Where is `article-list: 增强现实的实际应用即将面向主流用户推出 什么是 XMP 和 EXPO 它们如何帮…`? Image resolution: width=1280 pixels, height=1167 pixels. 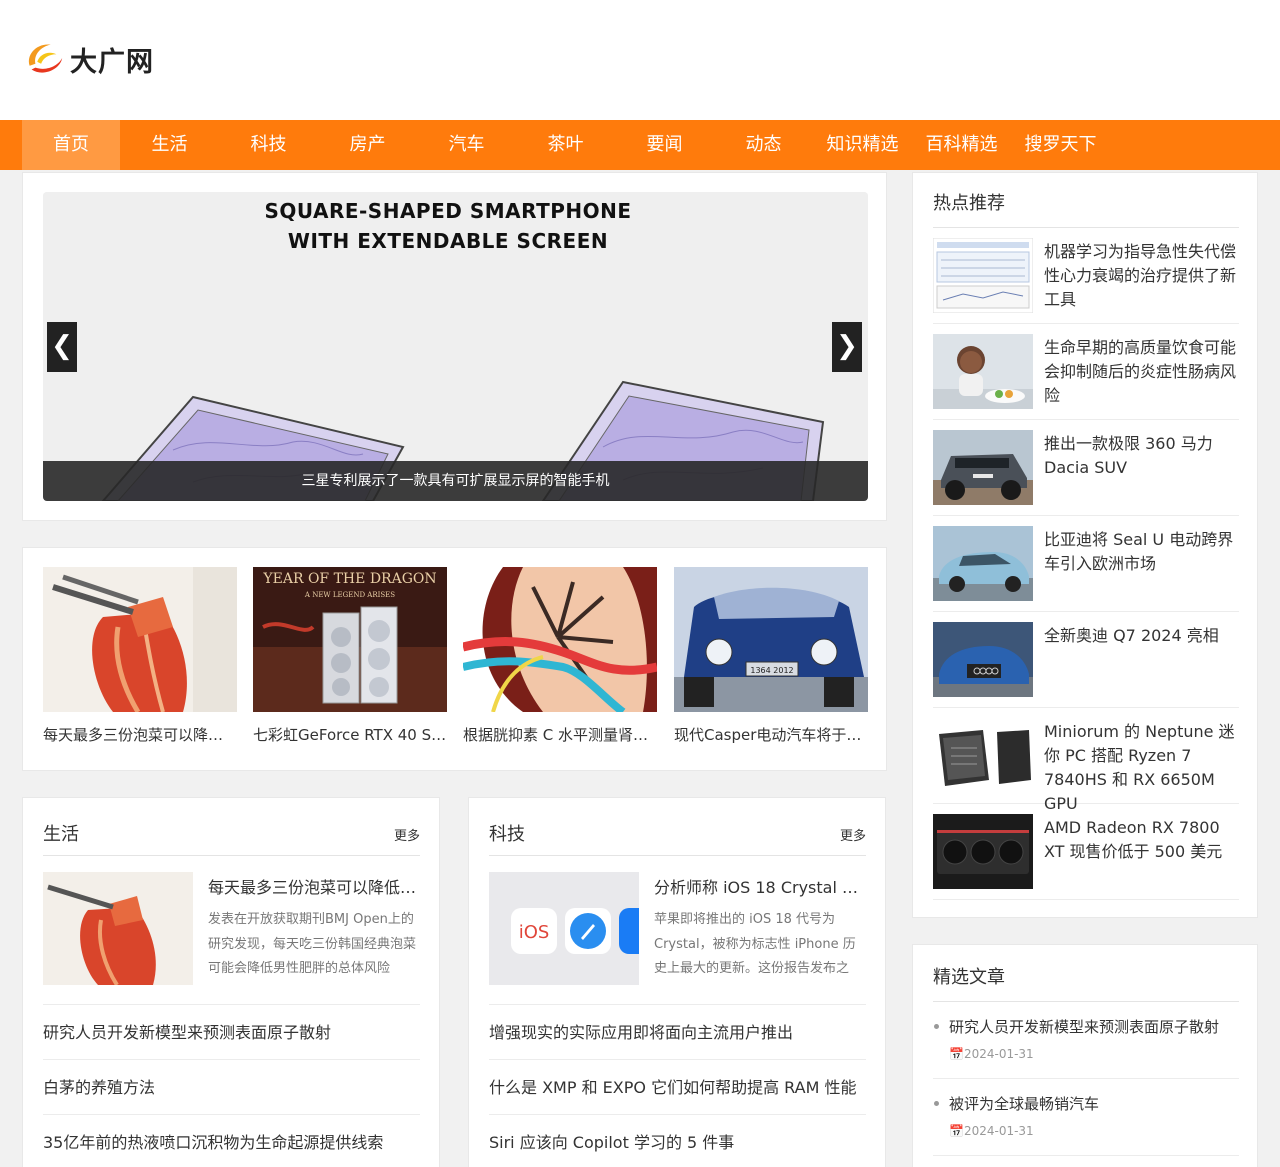
article-list: 增强现实的实际应用即将面向主流用户推出 什么是 XMP 和 EXPO 它们如何帮… is located at coordinates (677, 1085).